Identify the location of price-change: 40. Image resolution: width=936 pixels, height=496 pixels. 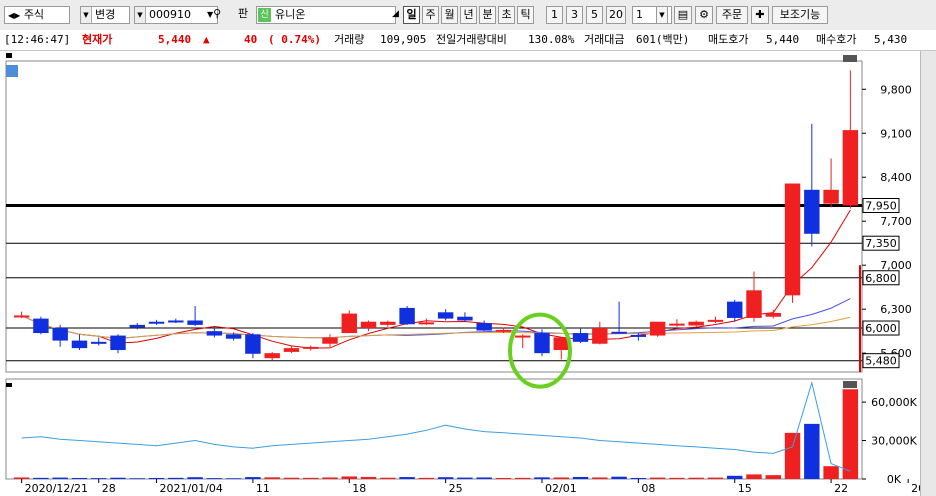
(251, 39).